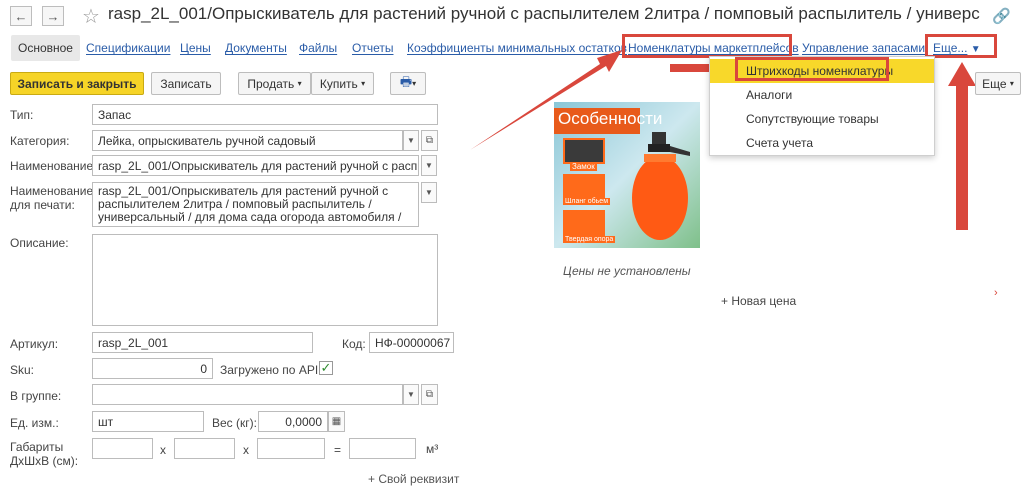  I want to click on no-prices-text: Цены не установлены, so click(627, 271).